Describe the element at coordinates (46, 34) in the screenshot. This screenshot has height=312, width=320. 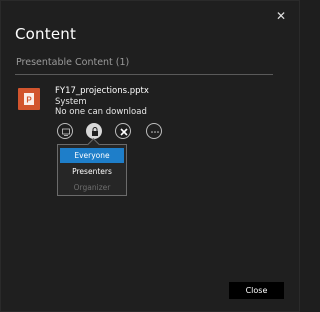
I see `dialog-title: Content` at that location.